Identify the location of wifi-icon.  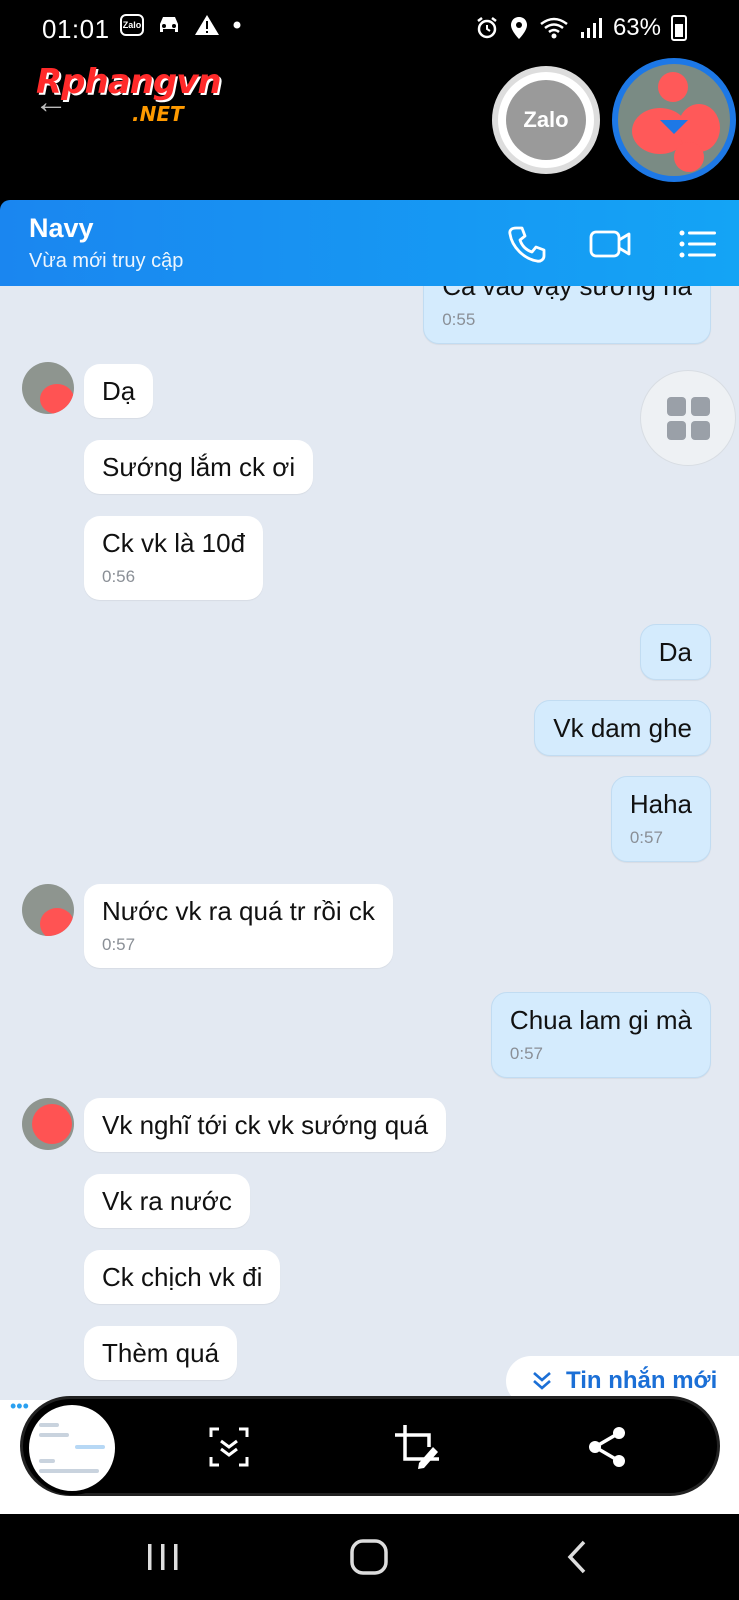
(554, 28).